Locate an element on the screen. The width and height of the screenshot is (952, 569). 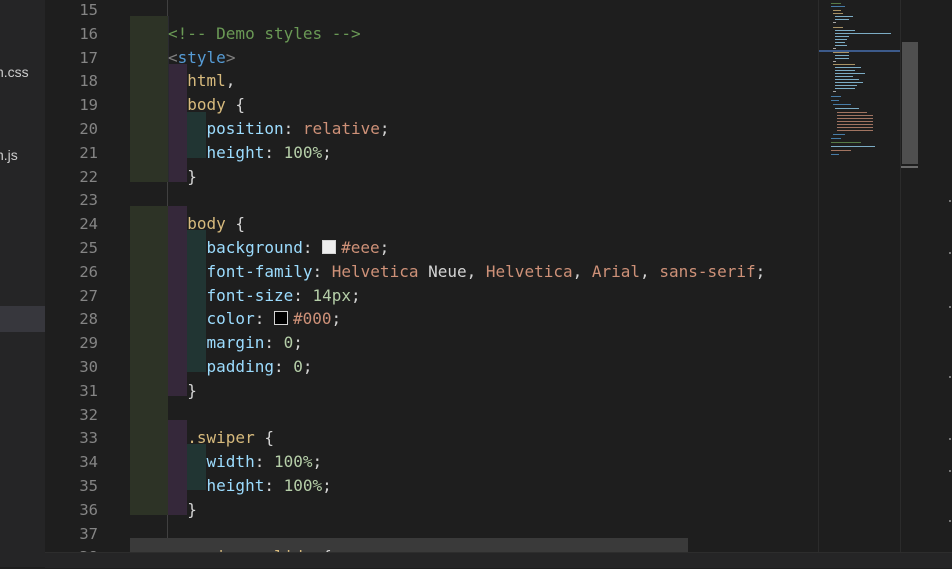
line-number: 37 is located at coordinates (88, 533).